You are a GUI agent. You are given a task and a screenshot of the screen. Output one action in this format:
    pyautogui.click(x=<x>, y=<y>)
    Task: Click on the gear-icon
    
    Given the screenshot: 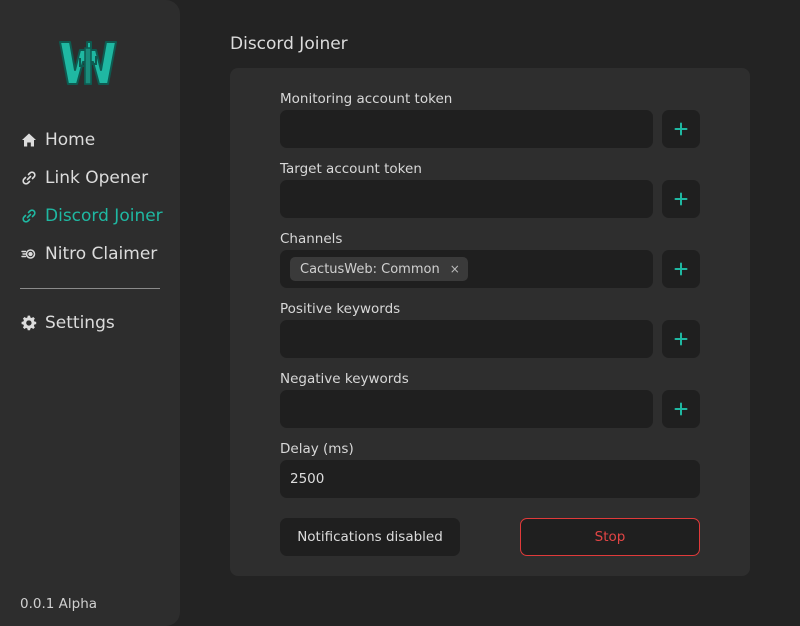 What is the action you would take?
    pyautogui.click(x=28, y=323)
    